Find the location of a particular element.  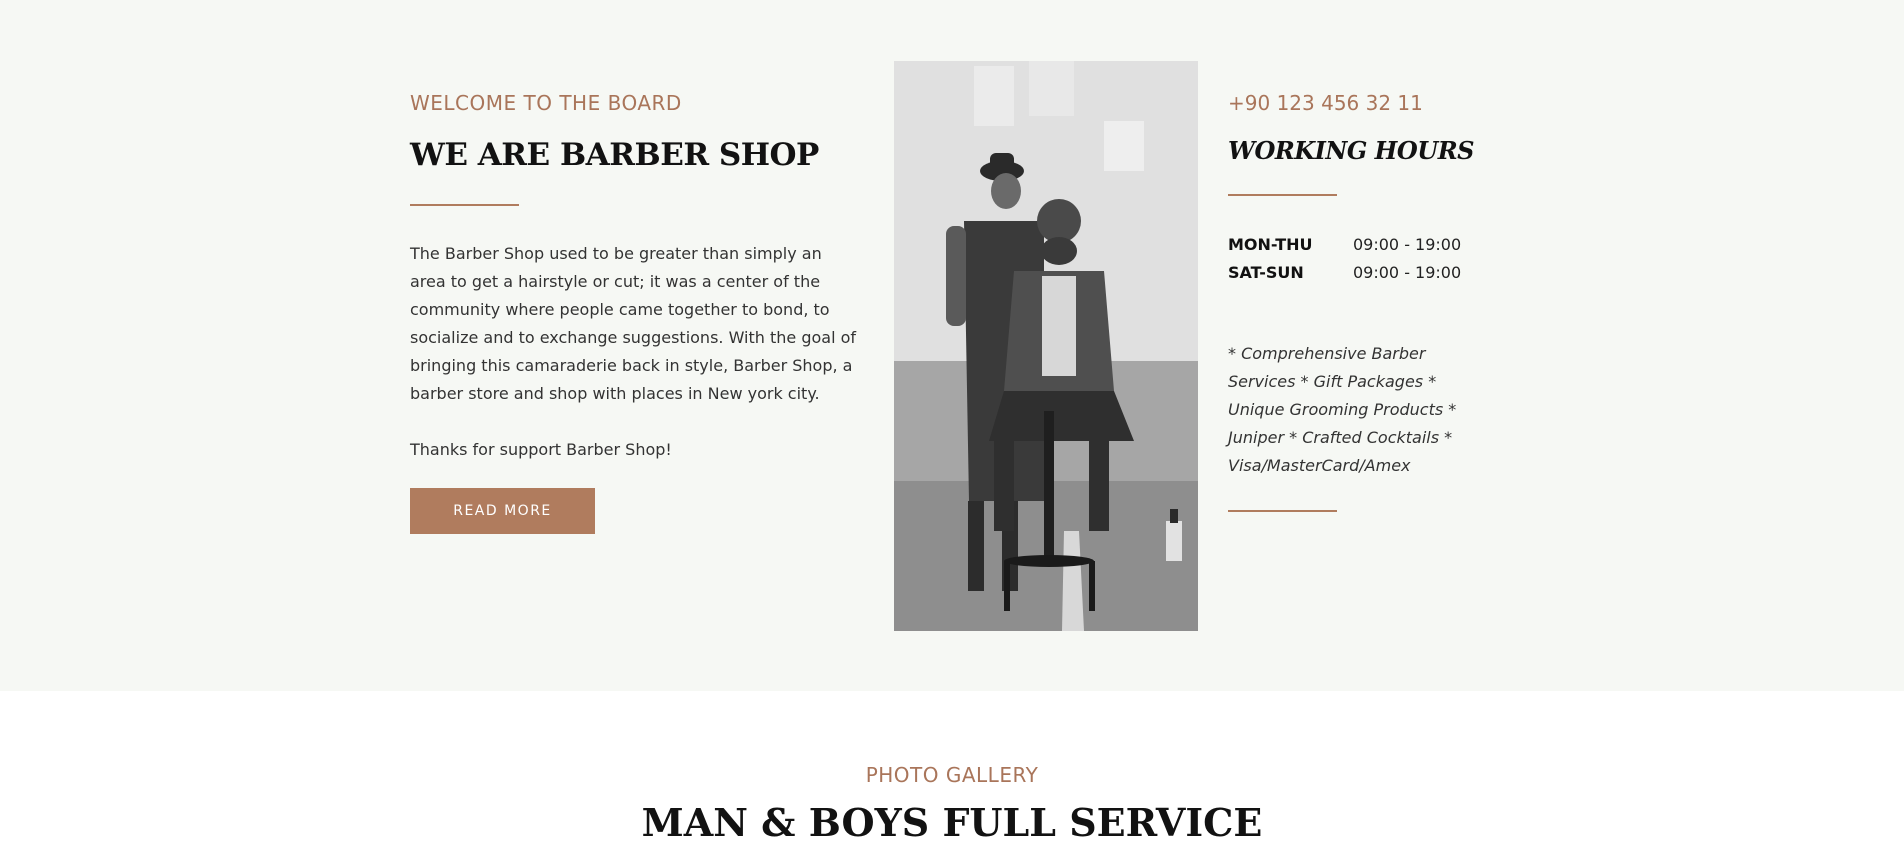

services-divider is located at coordinates (1282, 511).